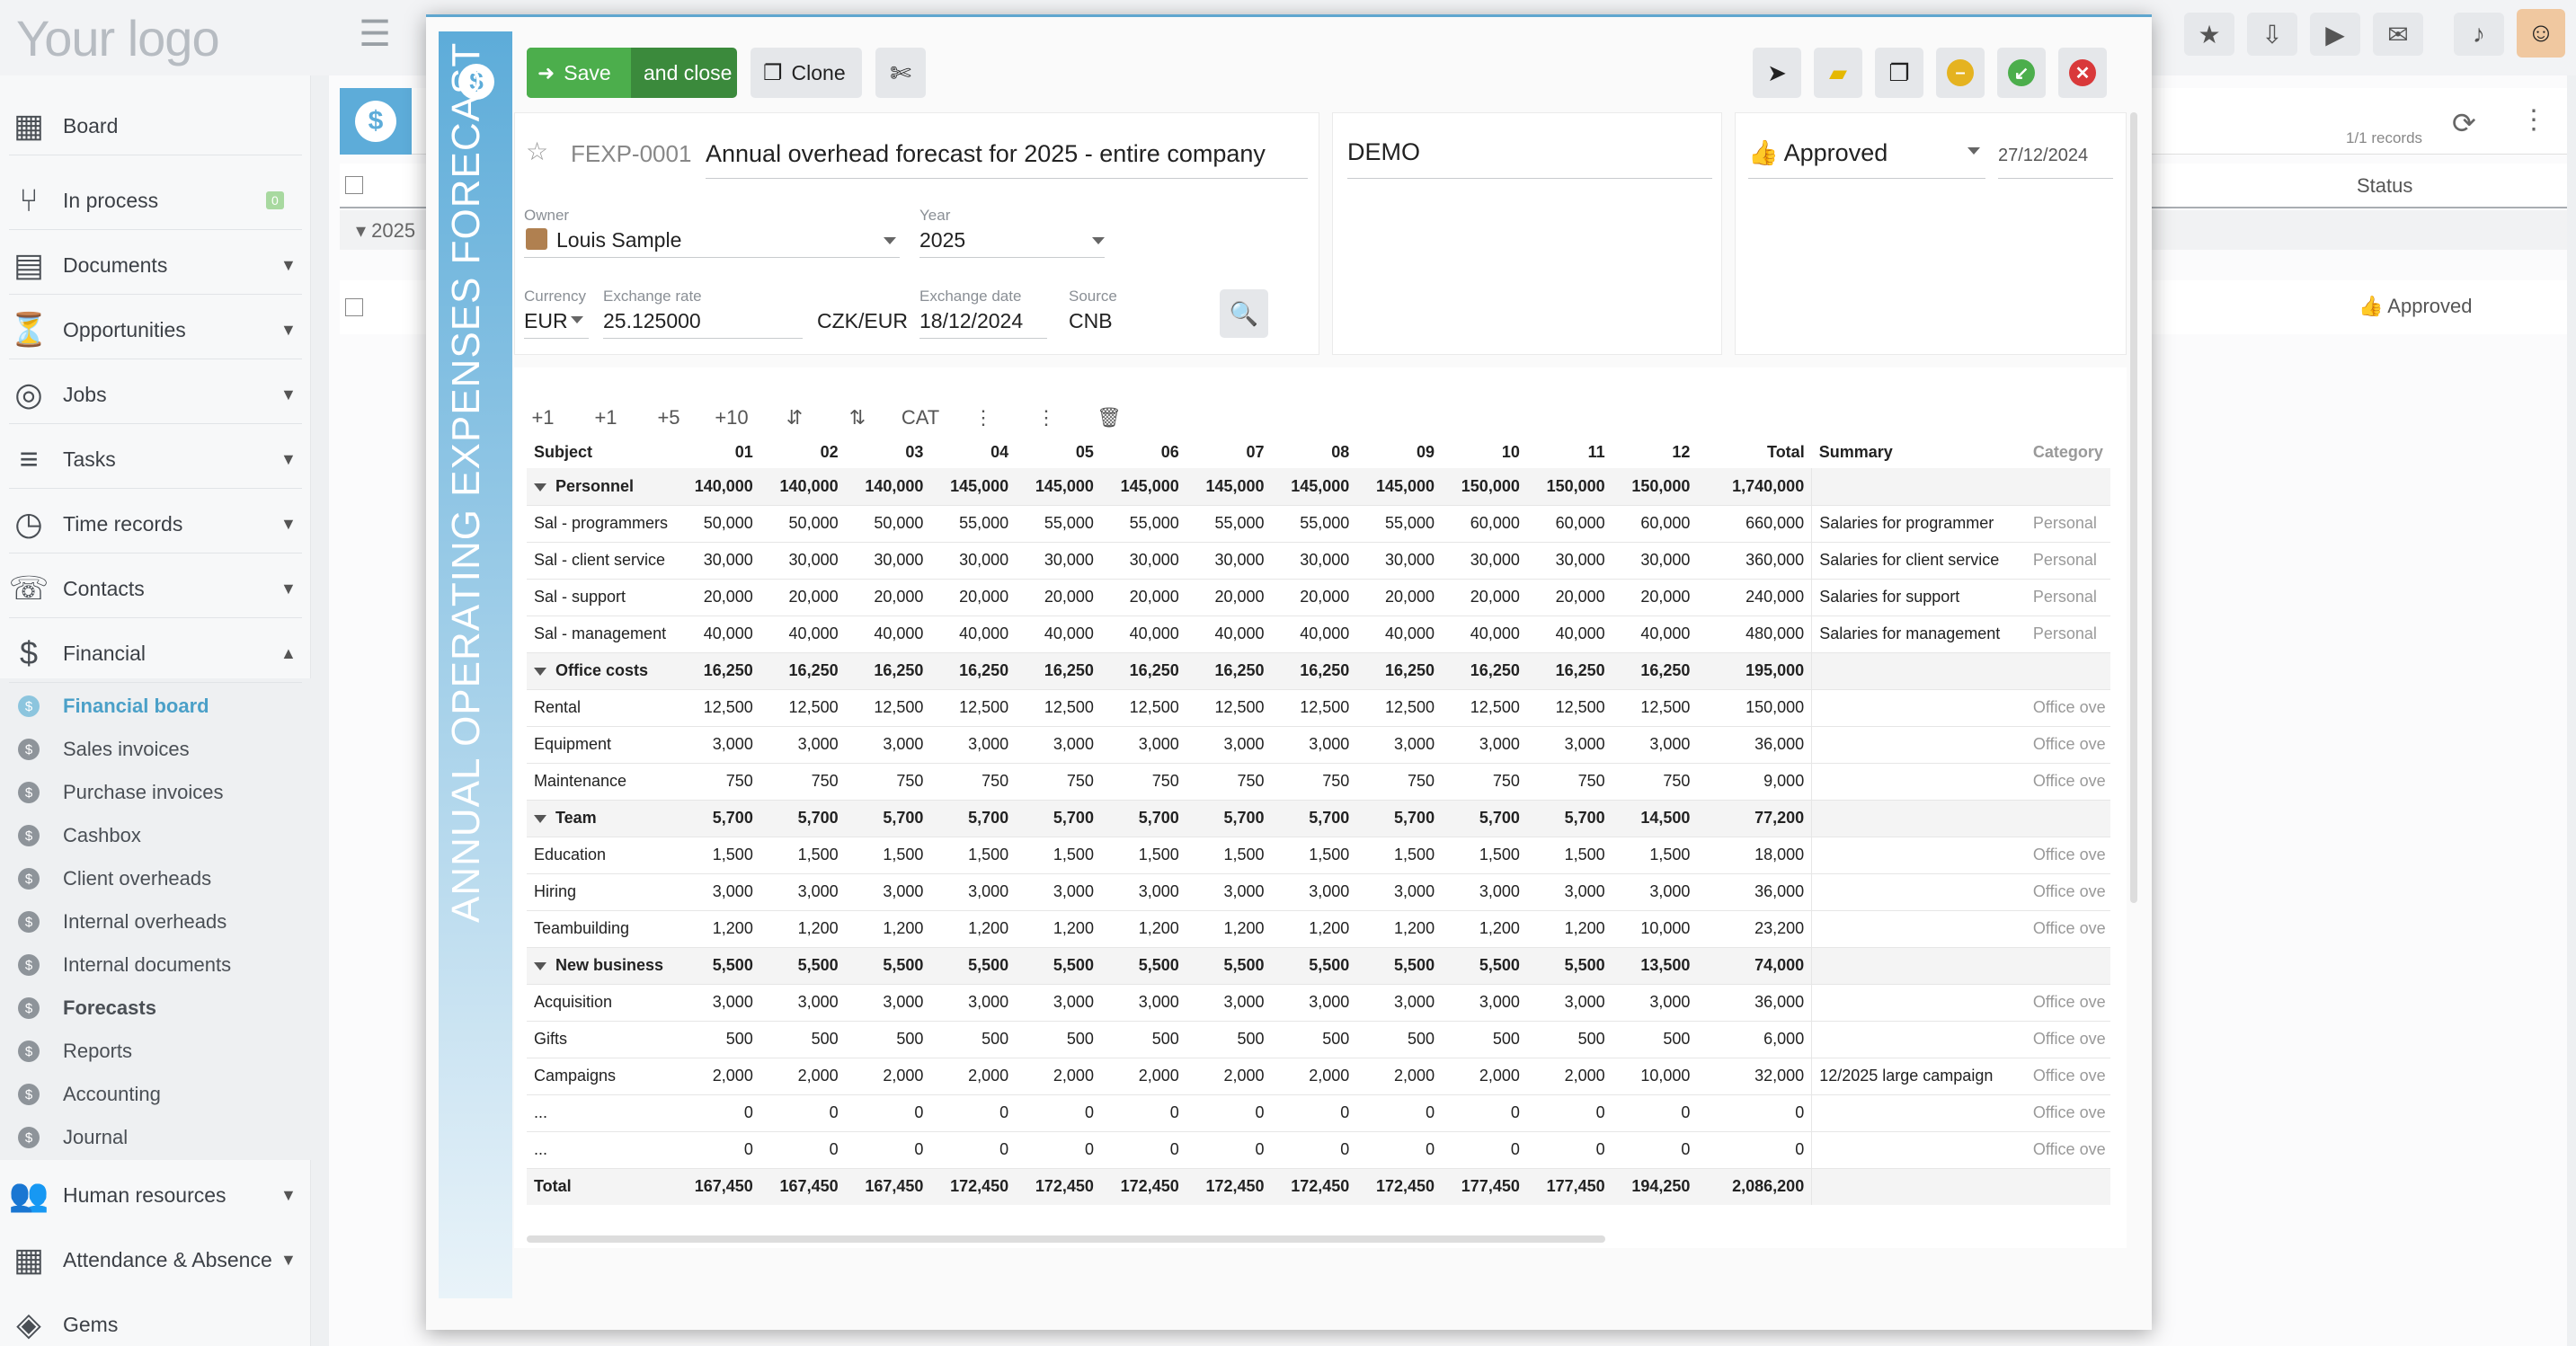  I want to click on month-cell: 1,500, so click(888, 856).